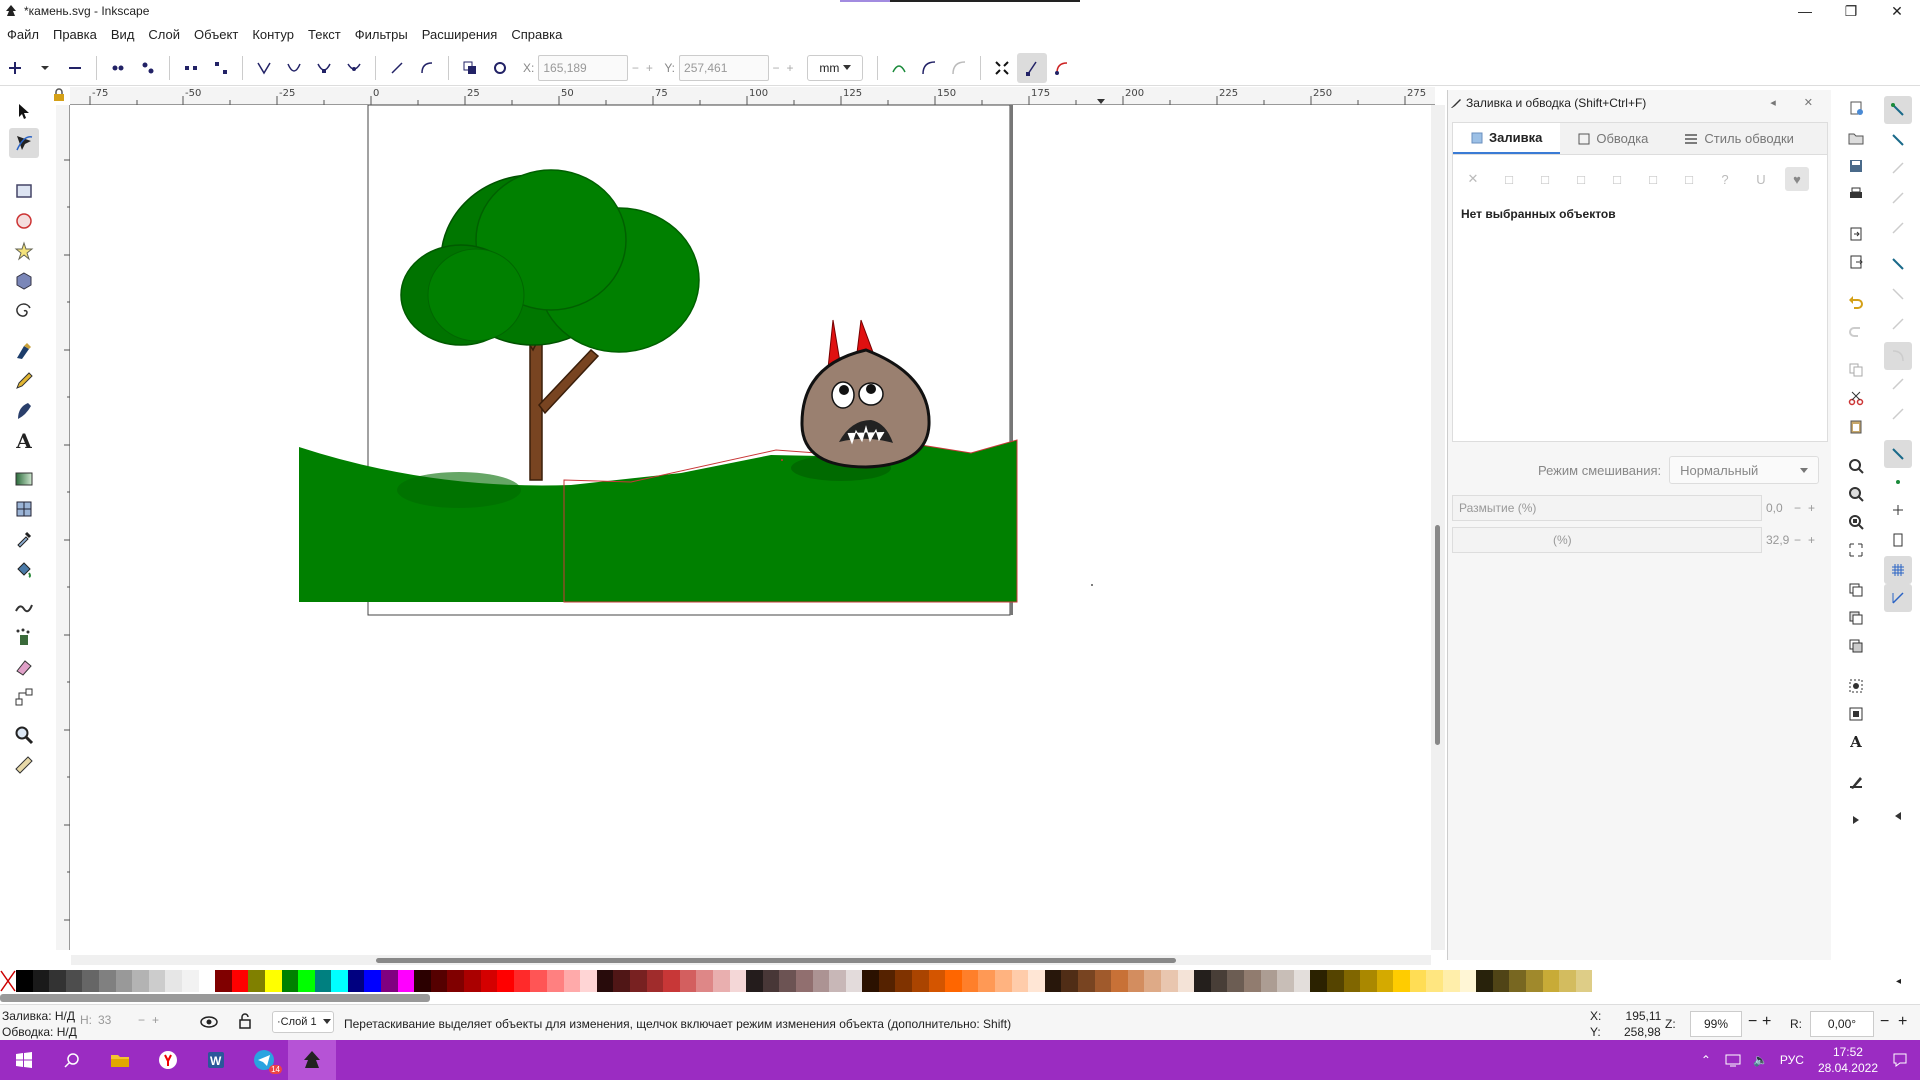  I want to click on zoom-page-icon, so click(1856, 522).